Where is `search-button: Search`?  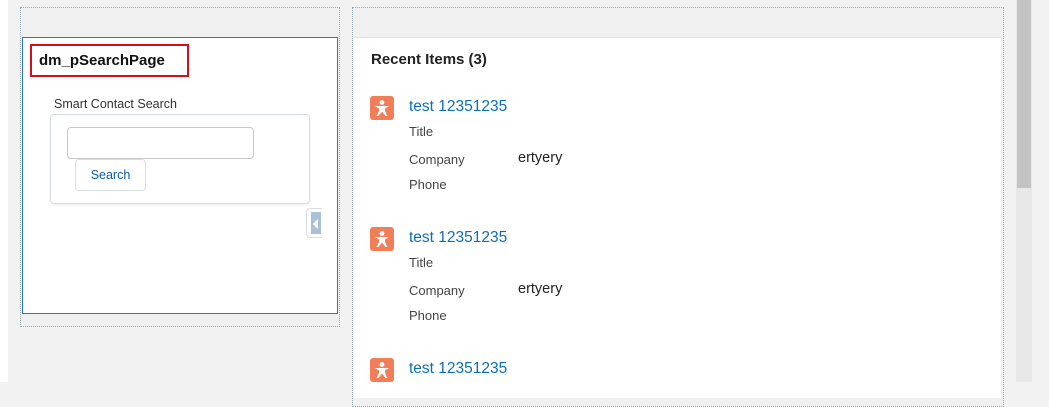 search-button: Search is located at coordinates (110, 175).